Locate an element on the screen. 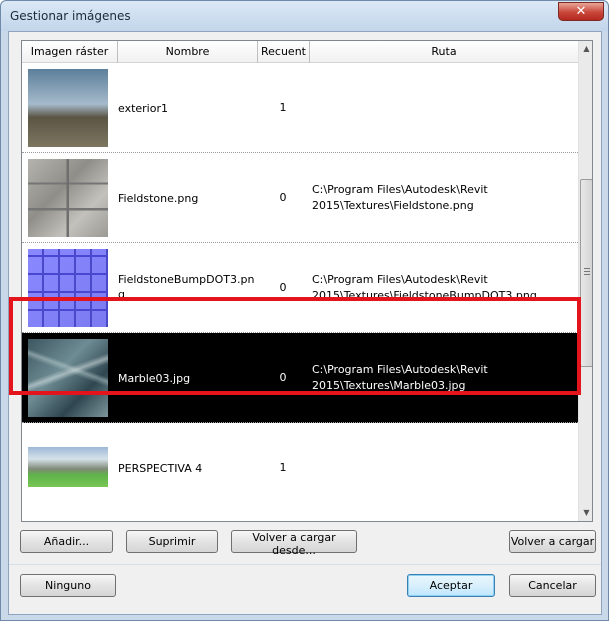 Image resolution: width=609 pixels, height=621 pixels. list-header: Imagen ráster Nombre Recuent Ruta is located at coordinates (300, 52).